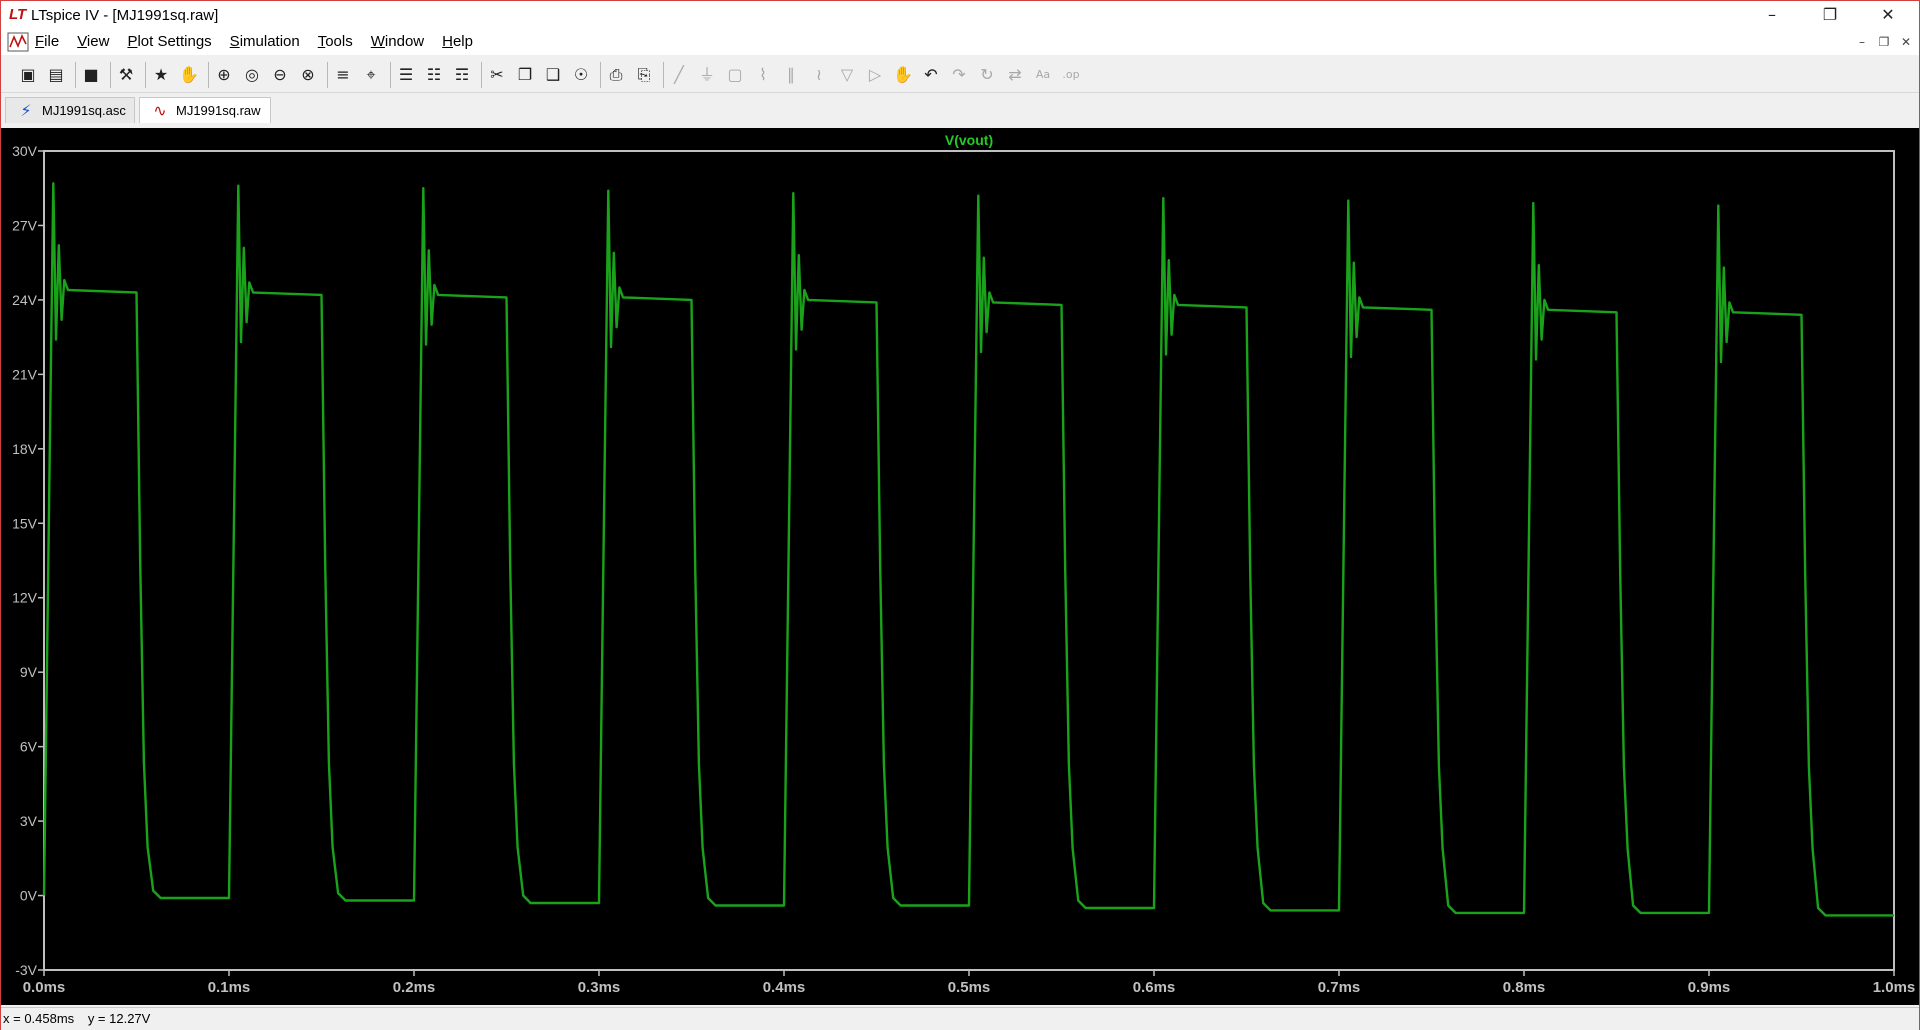  What do you see at coordinates (321, 41) in the screenshot?
I see `menu-accelerator: T` at bounding box center [321, 41].